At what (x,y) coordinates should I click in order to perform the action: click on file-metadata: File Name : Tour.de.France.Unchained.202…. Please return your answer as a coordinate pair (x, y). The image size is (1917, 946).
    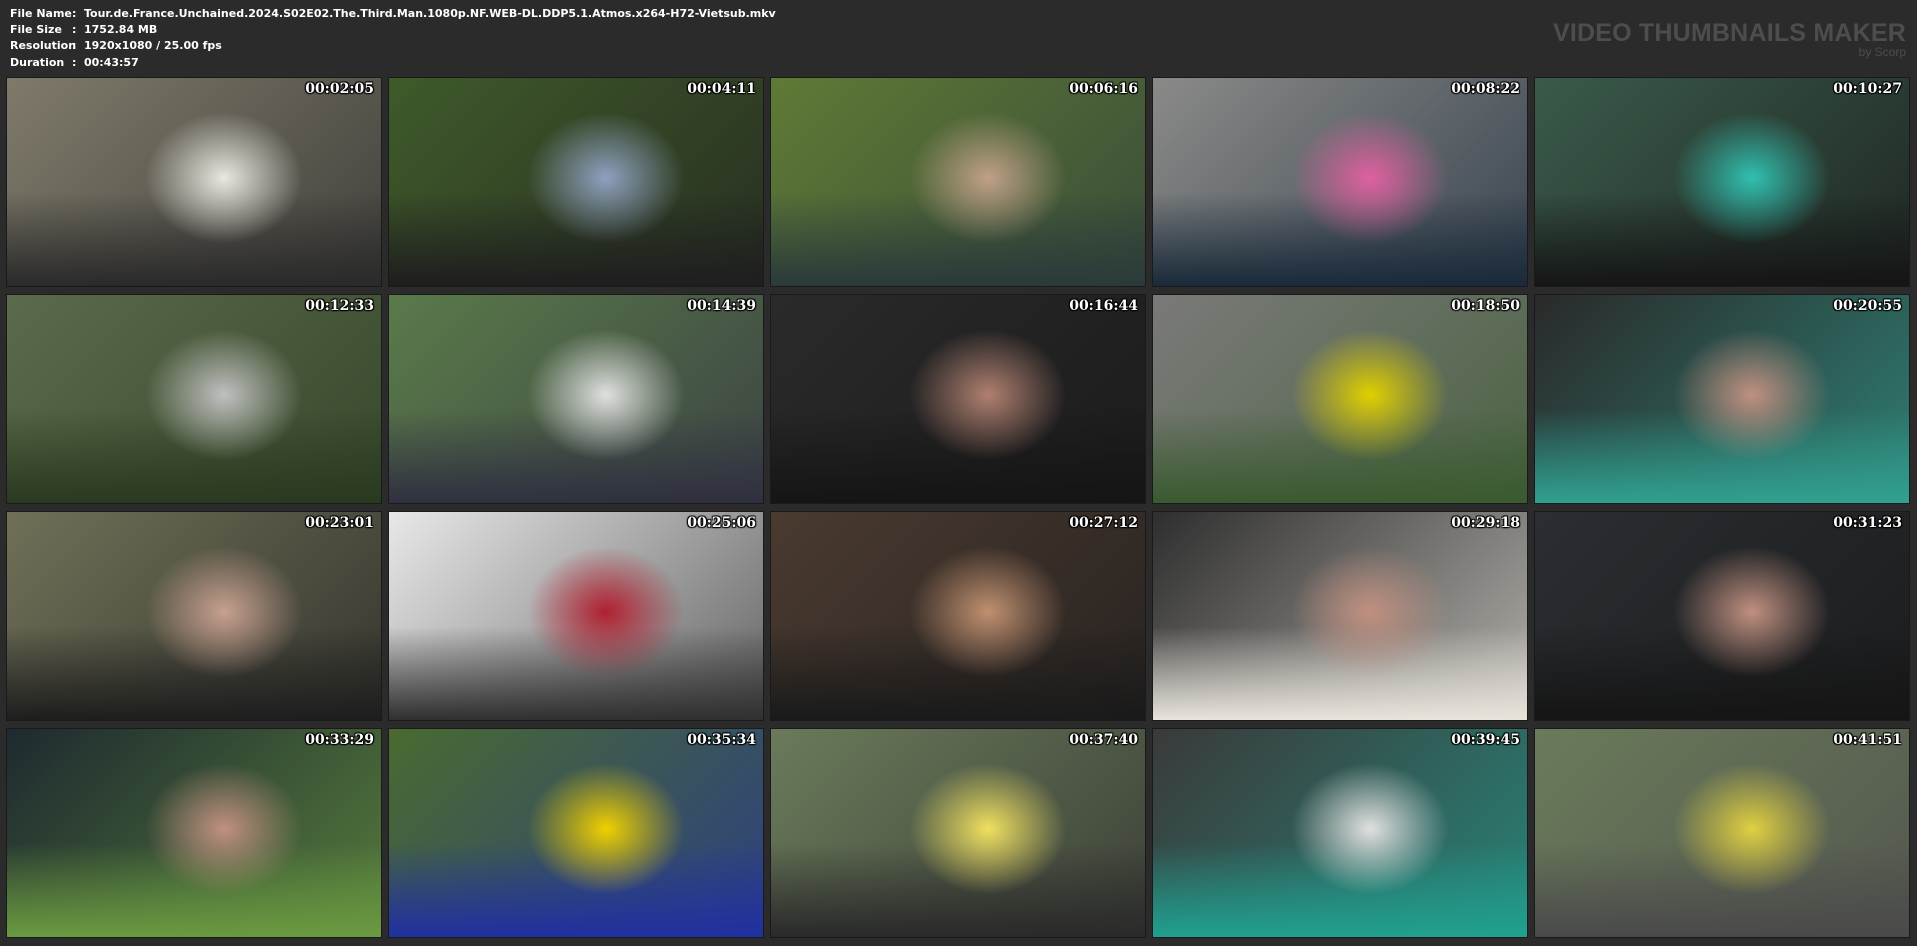
    Looking at the image, I should click on (393, 38).